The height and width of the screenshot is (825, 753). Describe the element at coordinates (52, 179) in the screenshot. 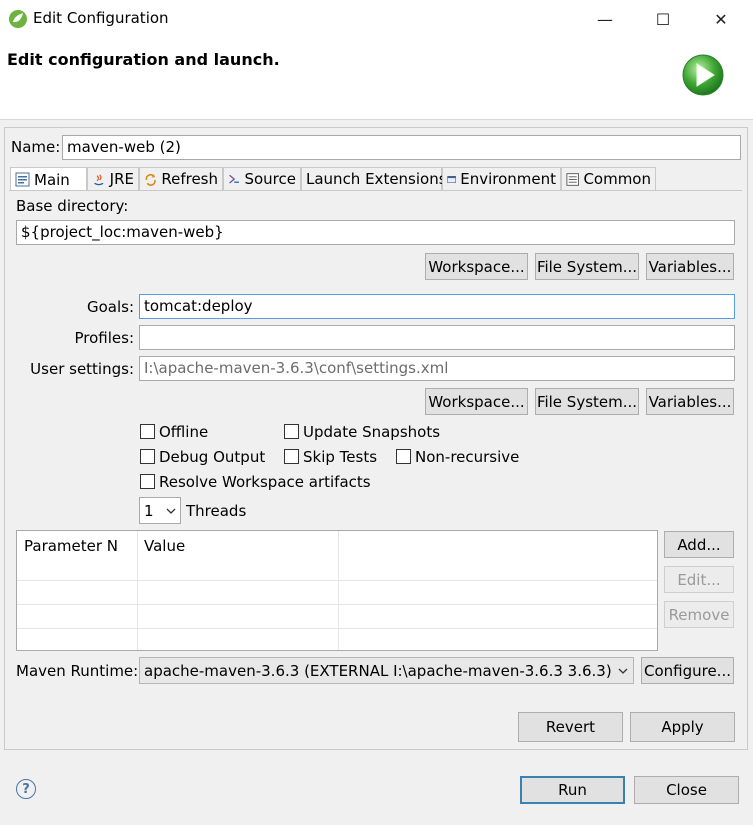

I see `tab-label: Main` at that location.